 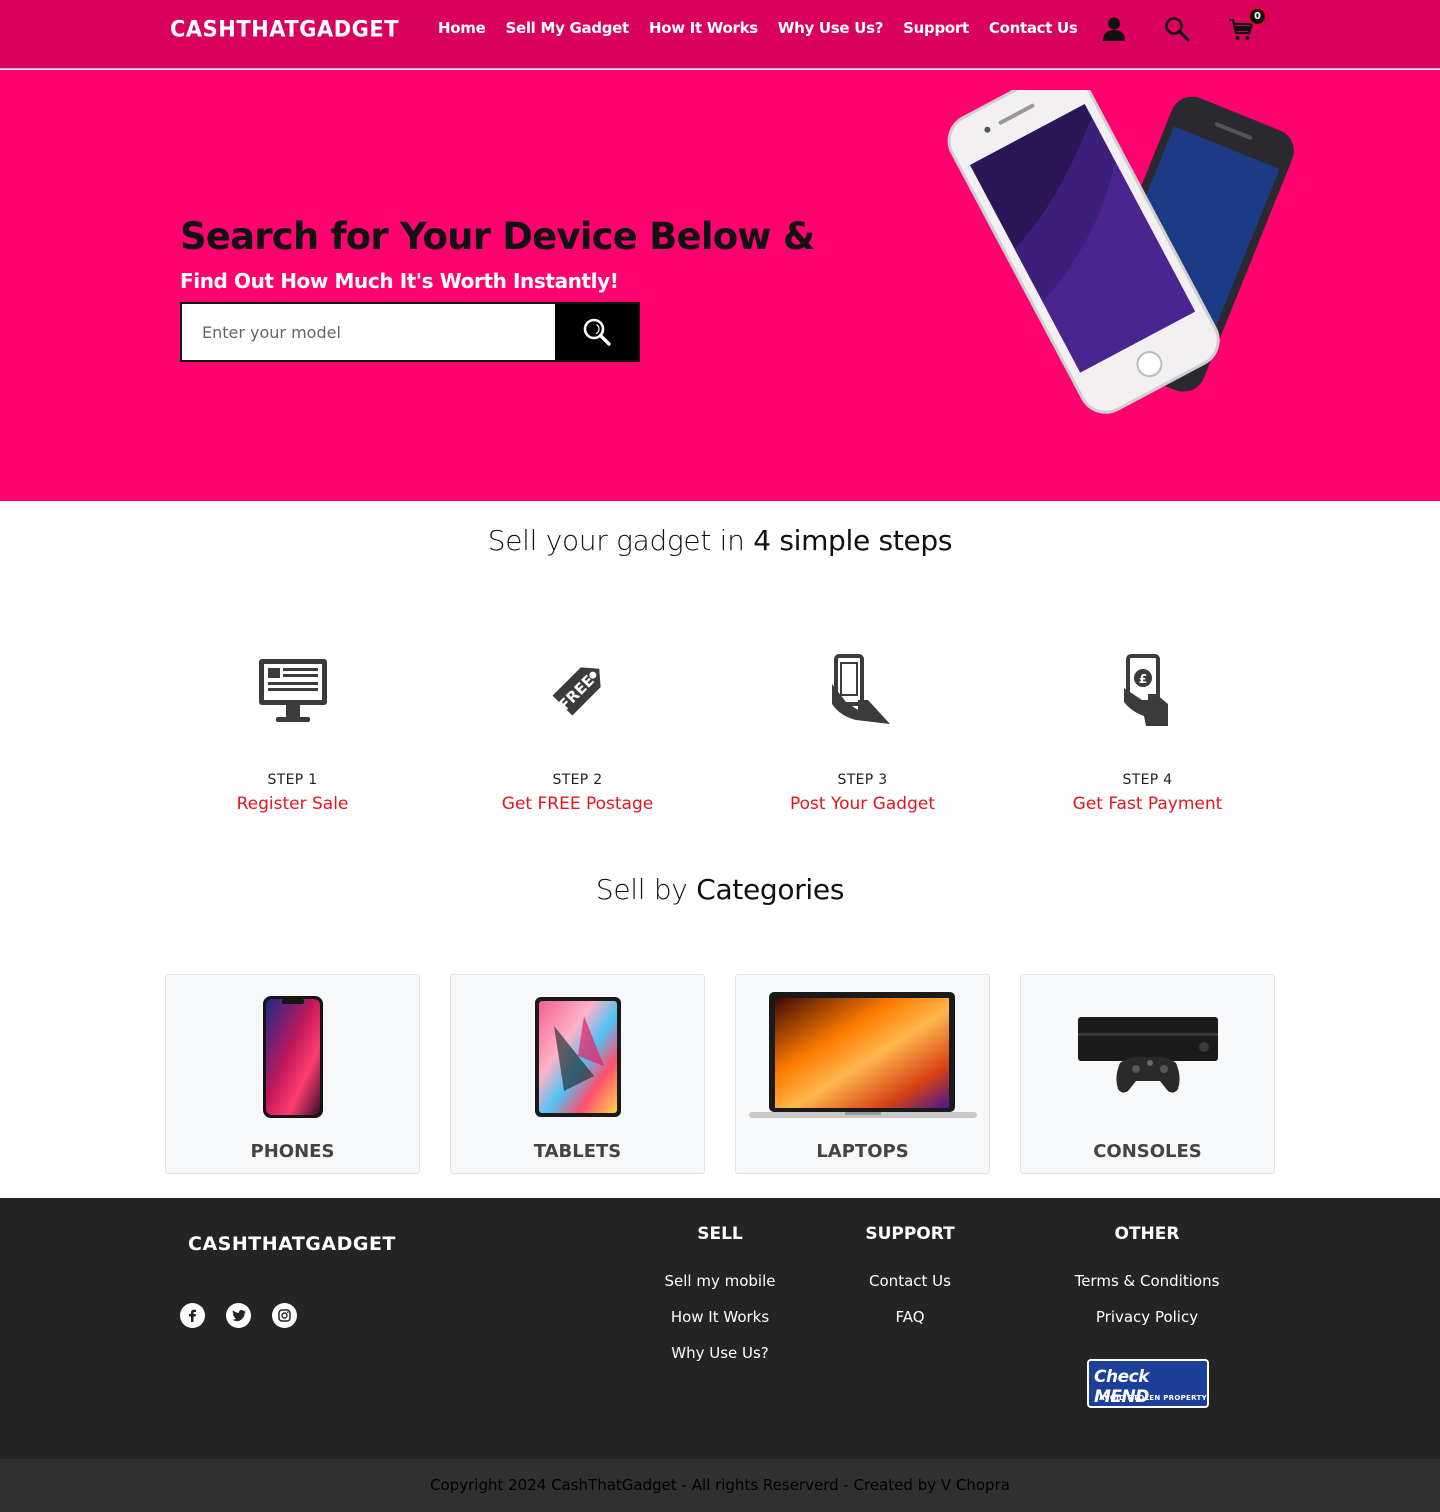 What do you see at coordinates (1147, 732) in the screenshot?
I see `step-4: £ STEP 4 Get Fast Payment` at bounding box center [1147, 732].